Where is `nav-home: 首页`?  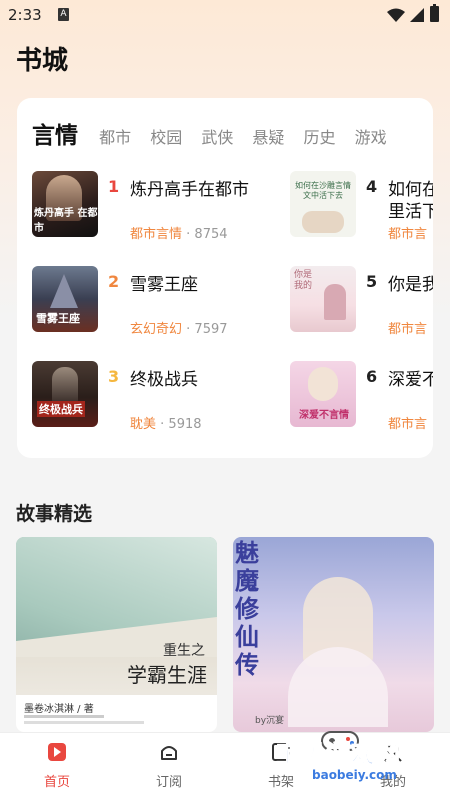
nav-home: 首页 is located at coordinates (57, 765).